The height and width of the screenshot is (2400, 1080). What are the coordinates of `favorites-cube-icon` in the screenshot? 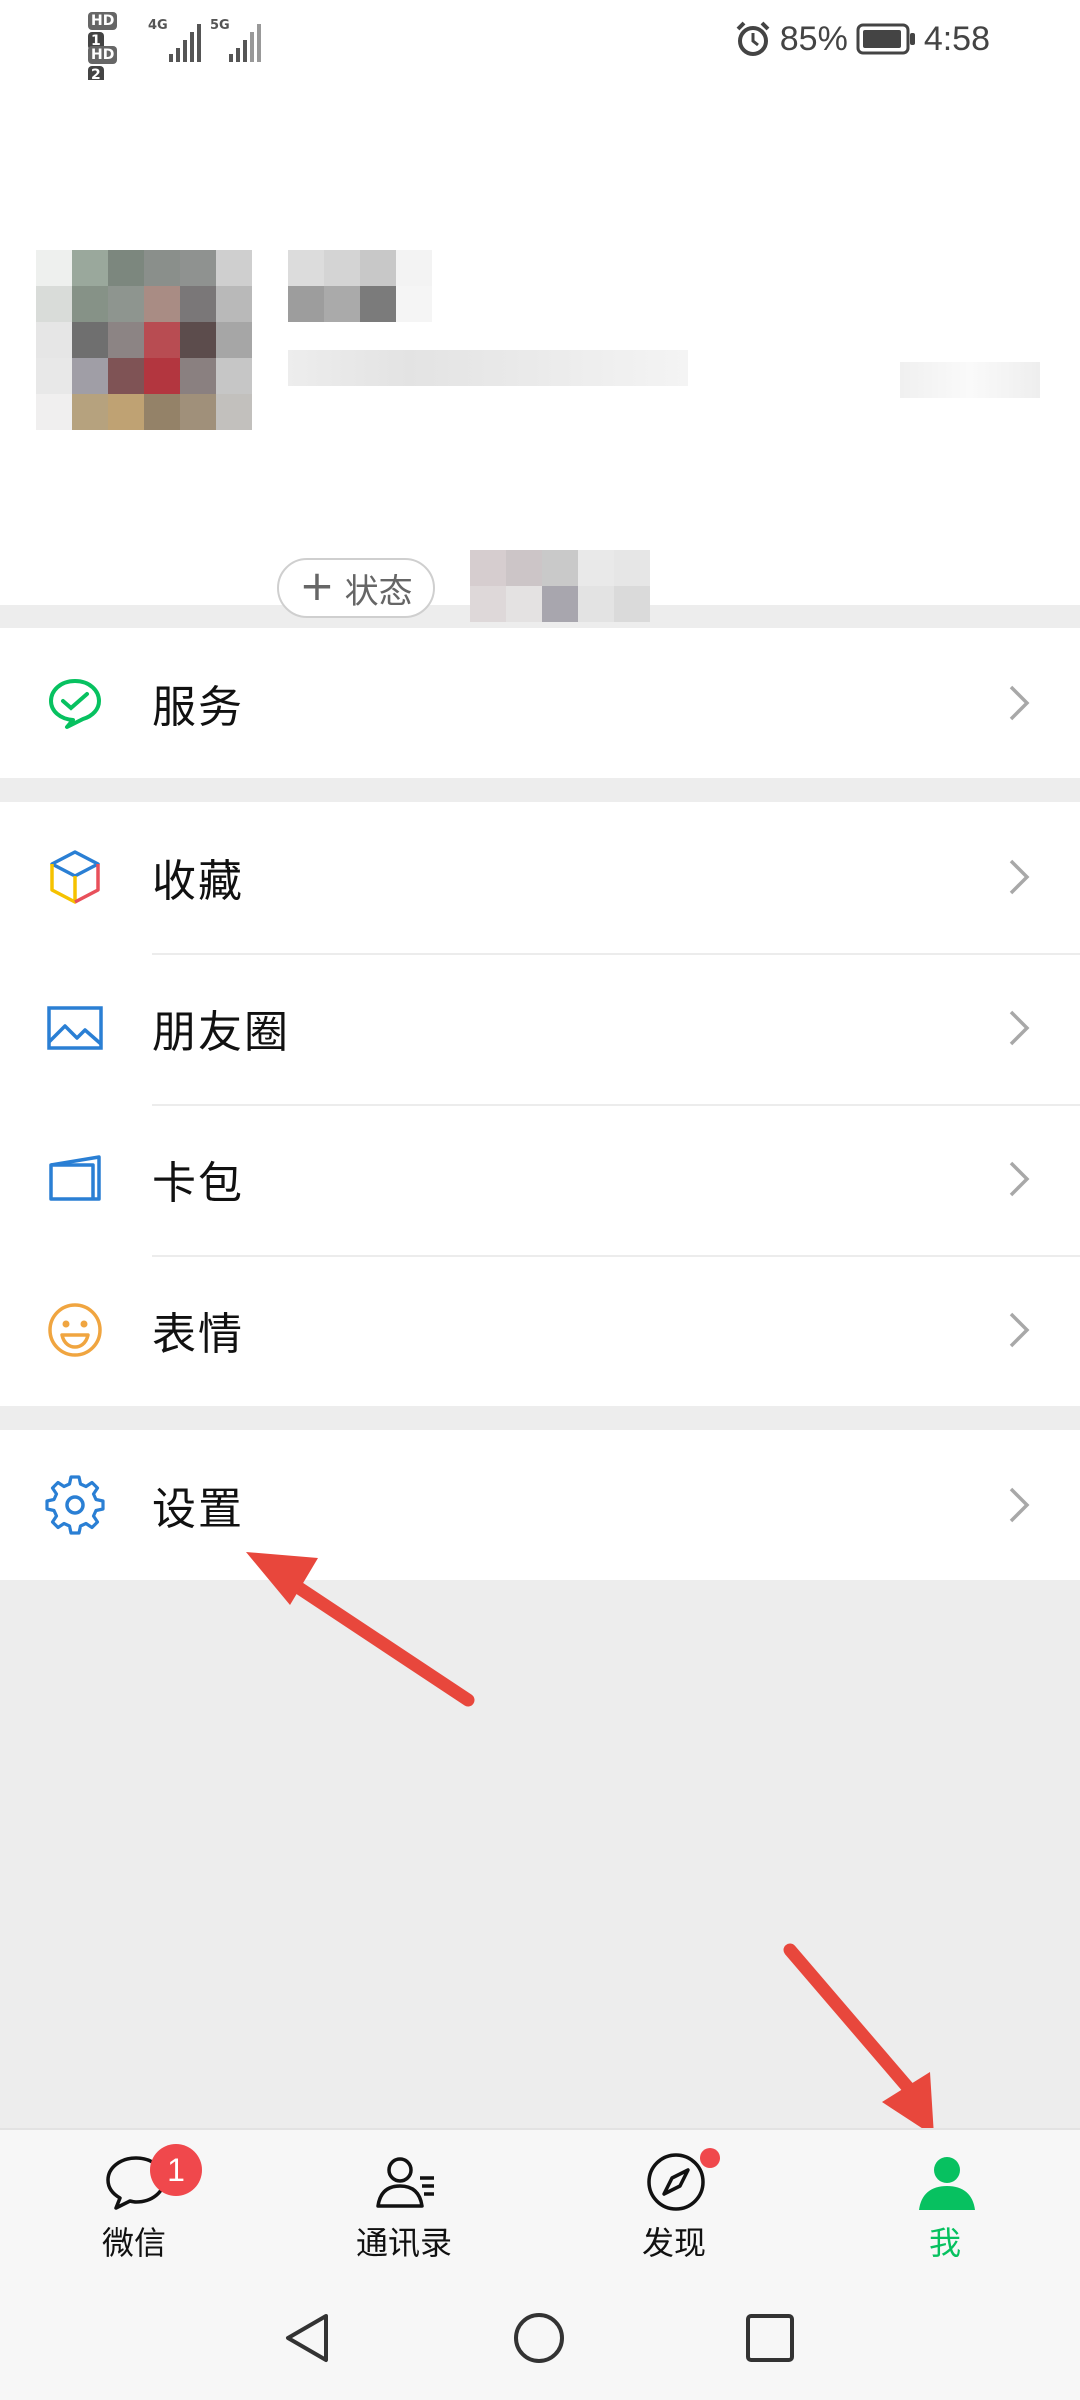 It's located at (75, 877).